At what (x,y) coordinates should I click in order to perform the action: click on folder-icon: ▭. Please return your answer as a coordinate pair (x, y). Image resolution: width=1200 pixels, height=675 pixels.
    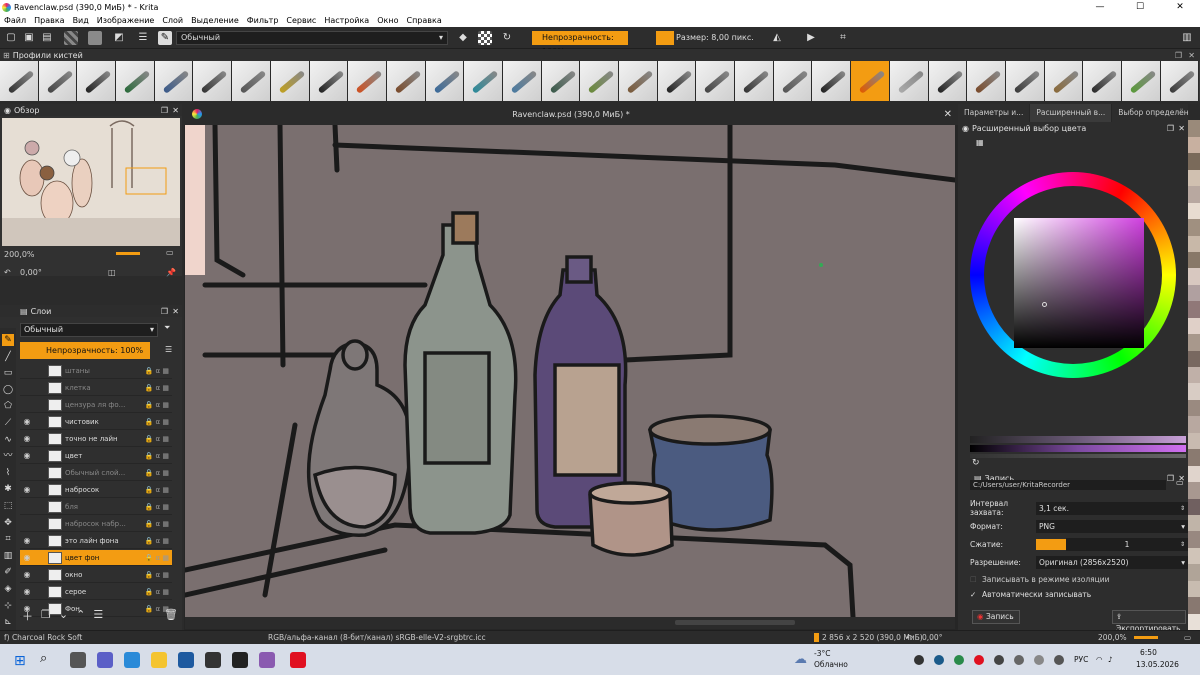
    Looking at the image, I should click on (1180, 482).